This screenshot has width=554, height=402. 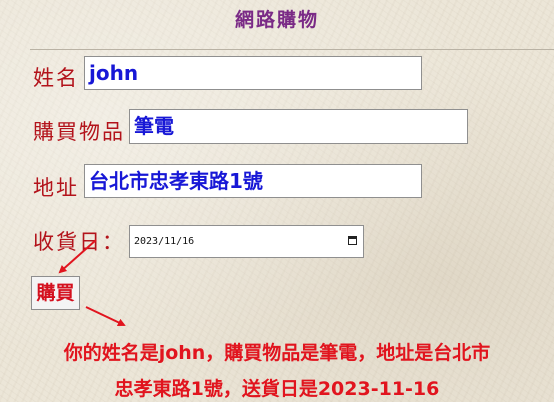 What do you see at coordinates (277, 353) in the screenshot?
I see `result-text-line1: 你的姓名是john，購買物品是筆電，地址是台北市` at bounding box center [277, 353].